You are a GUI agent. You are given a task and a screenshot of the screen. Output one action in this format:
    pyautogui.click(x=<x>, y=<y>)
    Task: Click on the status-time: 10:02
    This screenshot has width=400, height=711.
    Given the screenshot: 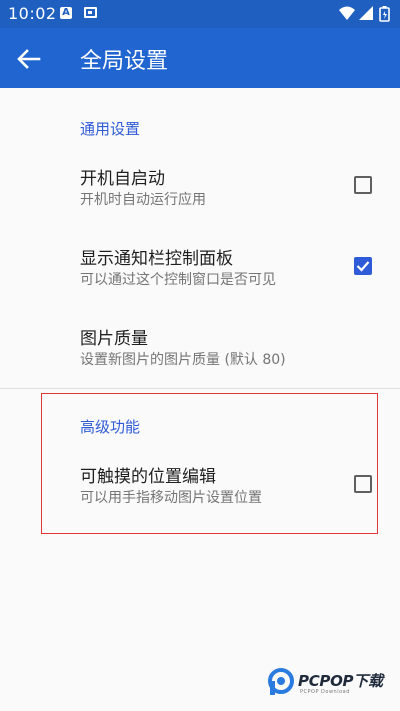 What is the action you would take?
    pyautogui.click(x=32, y=13)
    